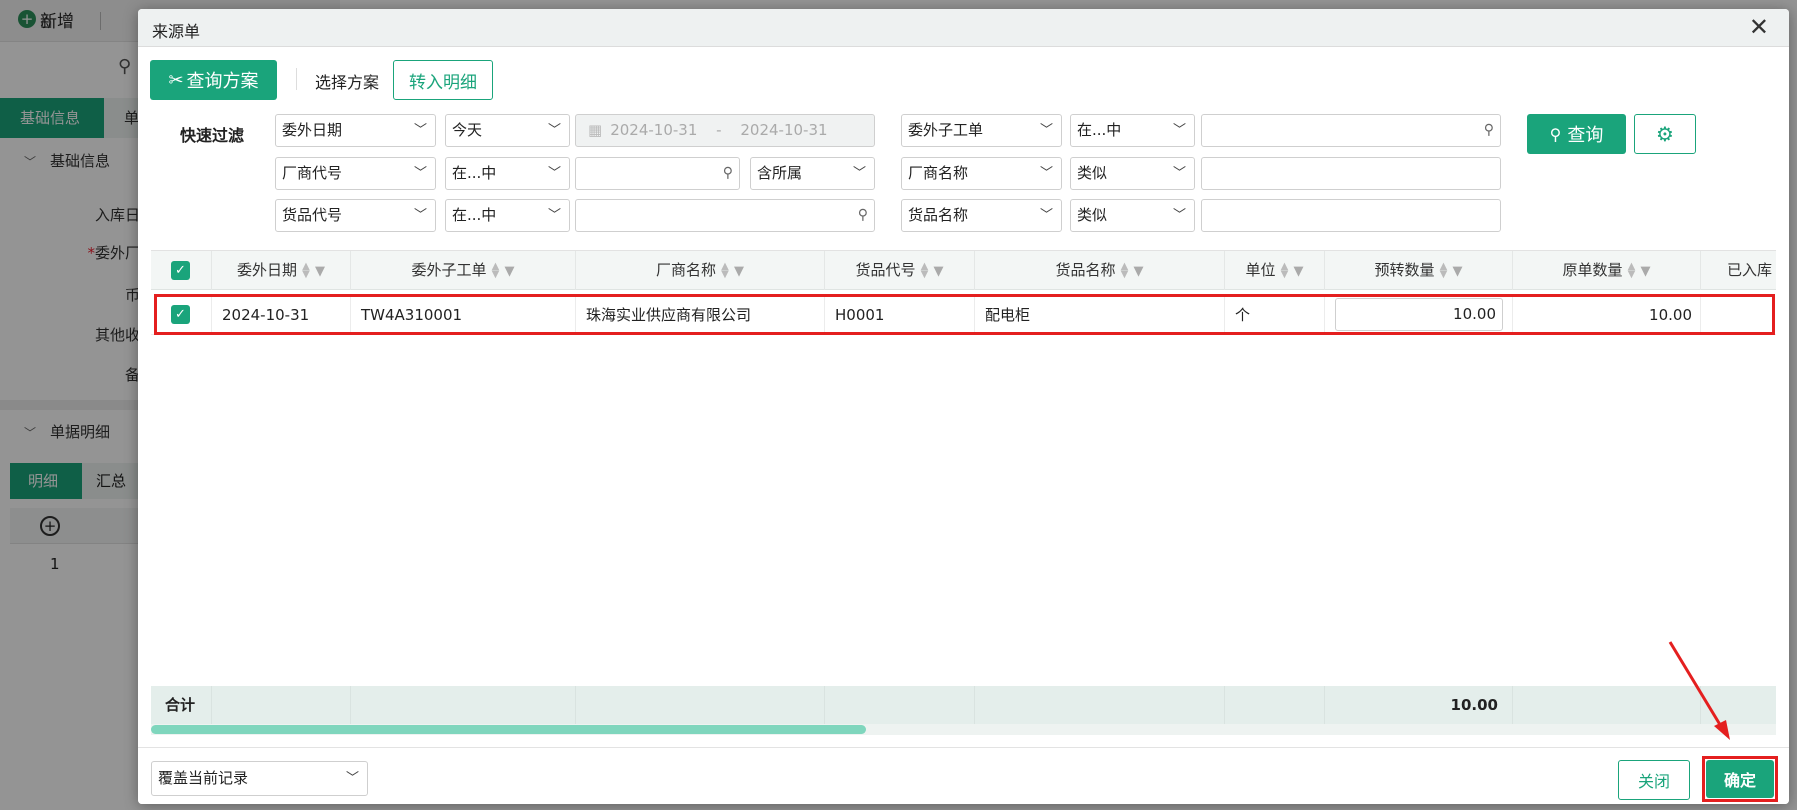  I want to click on column-header: 货品名称 ▲ ▼ ▼, so click(1100, 270).